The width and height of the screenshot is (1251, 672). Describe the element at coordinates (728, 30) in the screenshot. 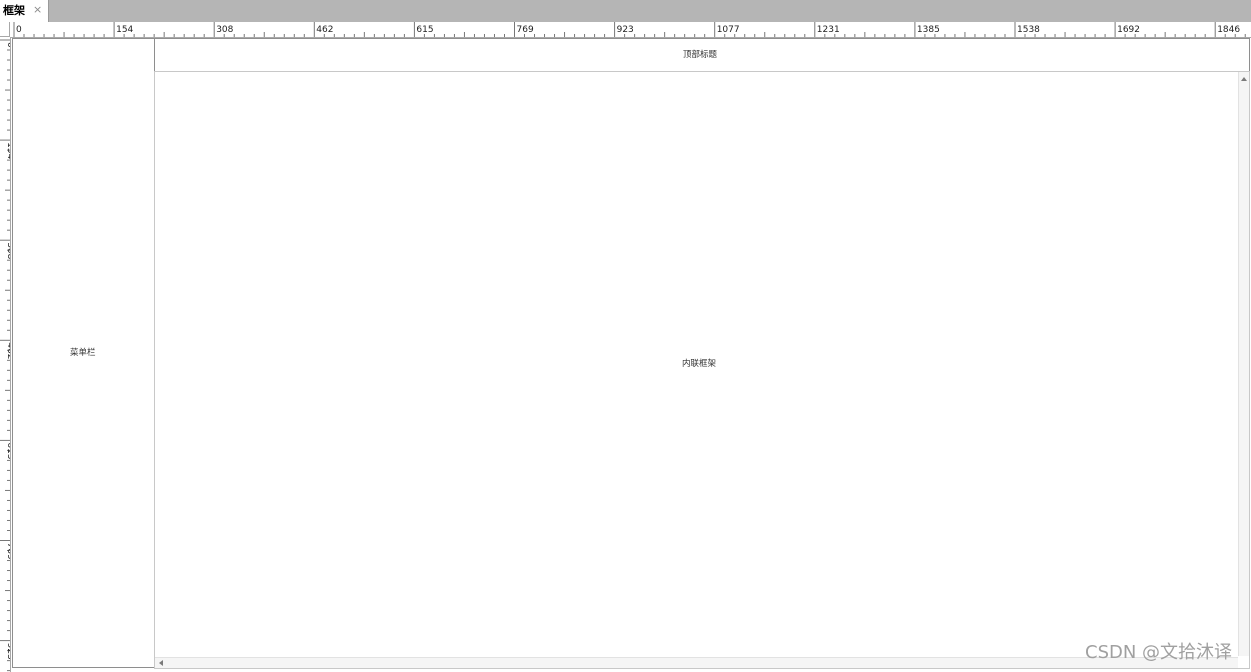

I see `ruler-label: 1077` at that location.